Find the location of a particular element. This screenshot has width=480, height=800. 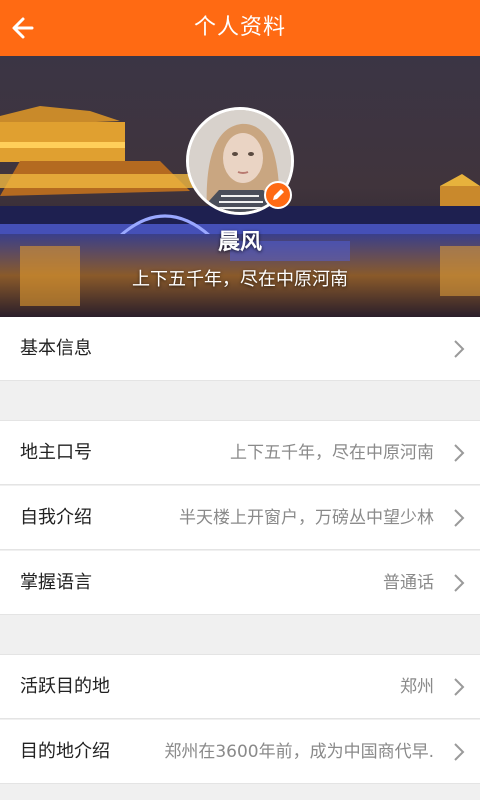

app-header: 个人资料 is located at coordinates (240, 28).